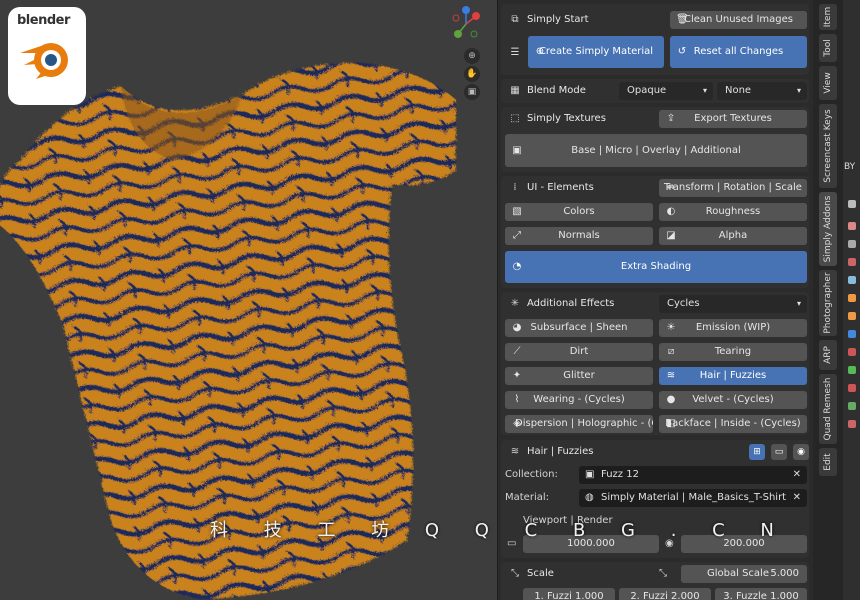  I want to click on scale-title: Scale, so click(540, 573).